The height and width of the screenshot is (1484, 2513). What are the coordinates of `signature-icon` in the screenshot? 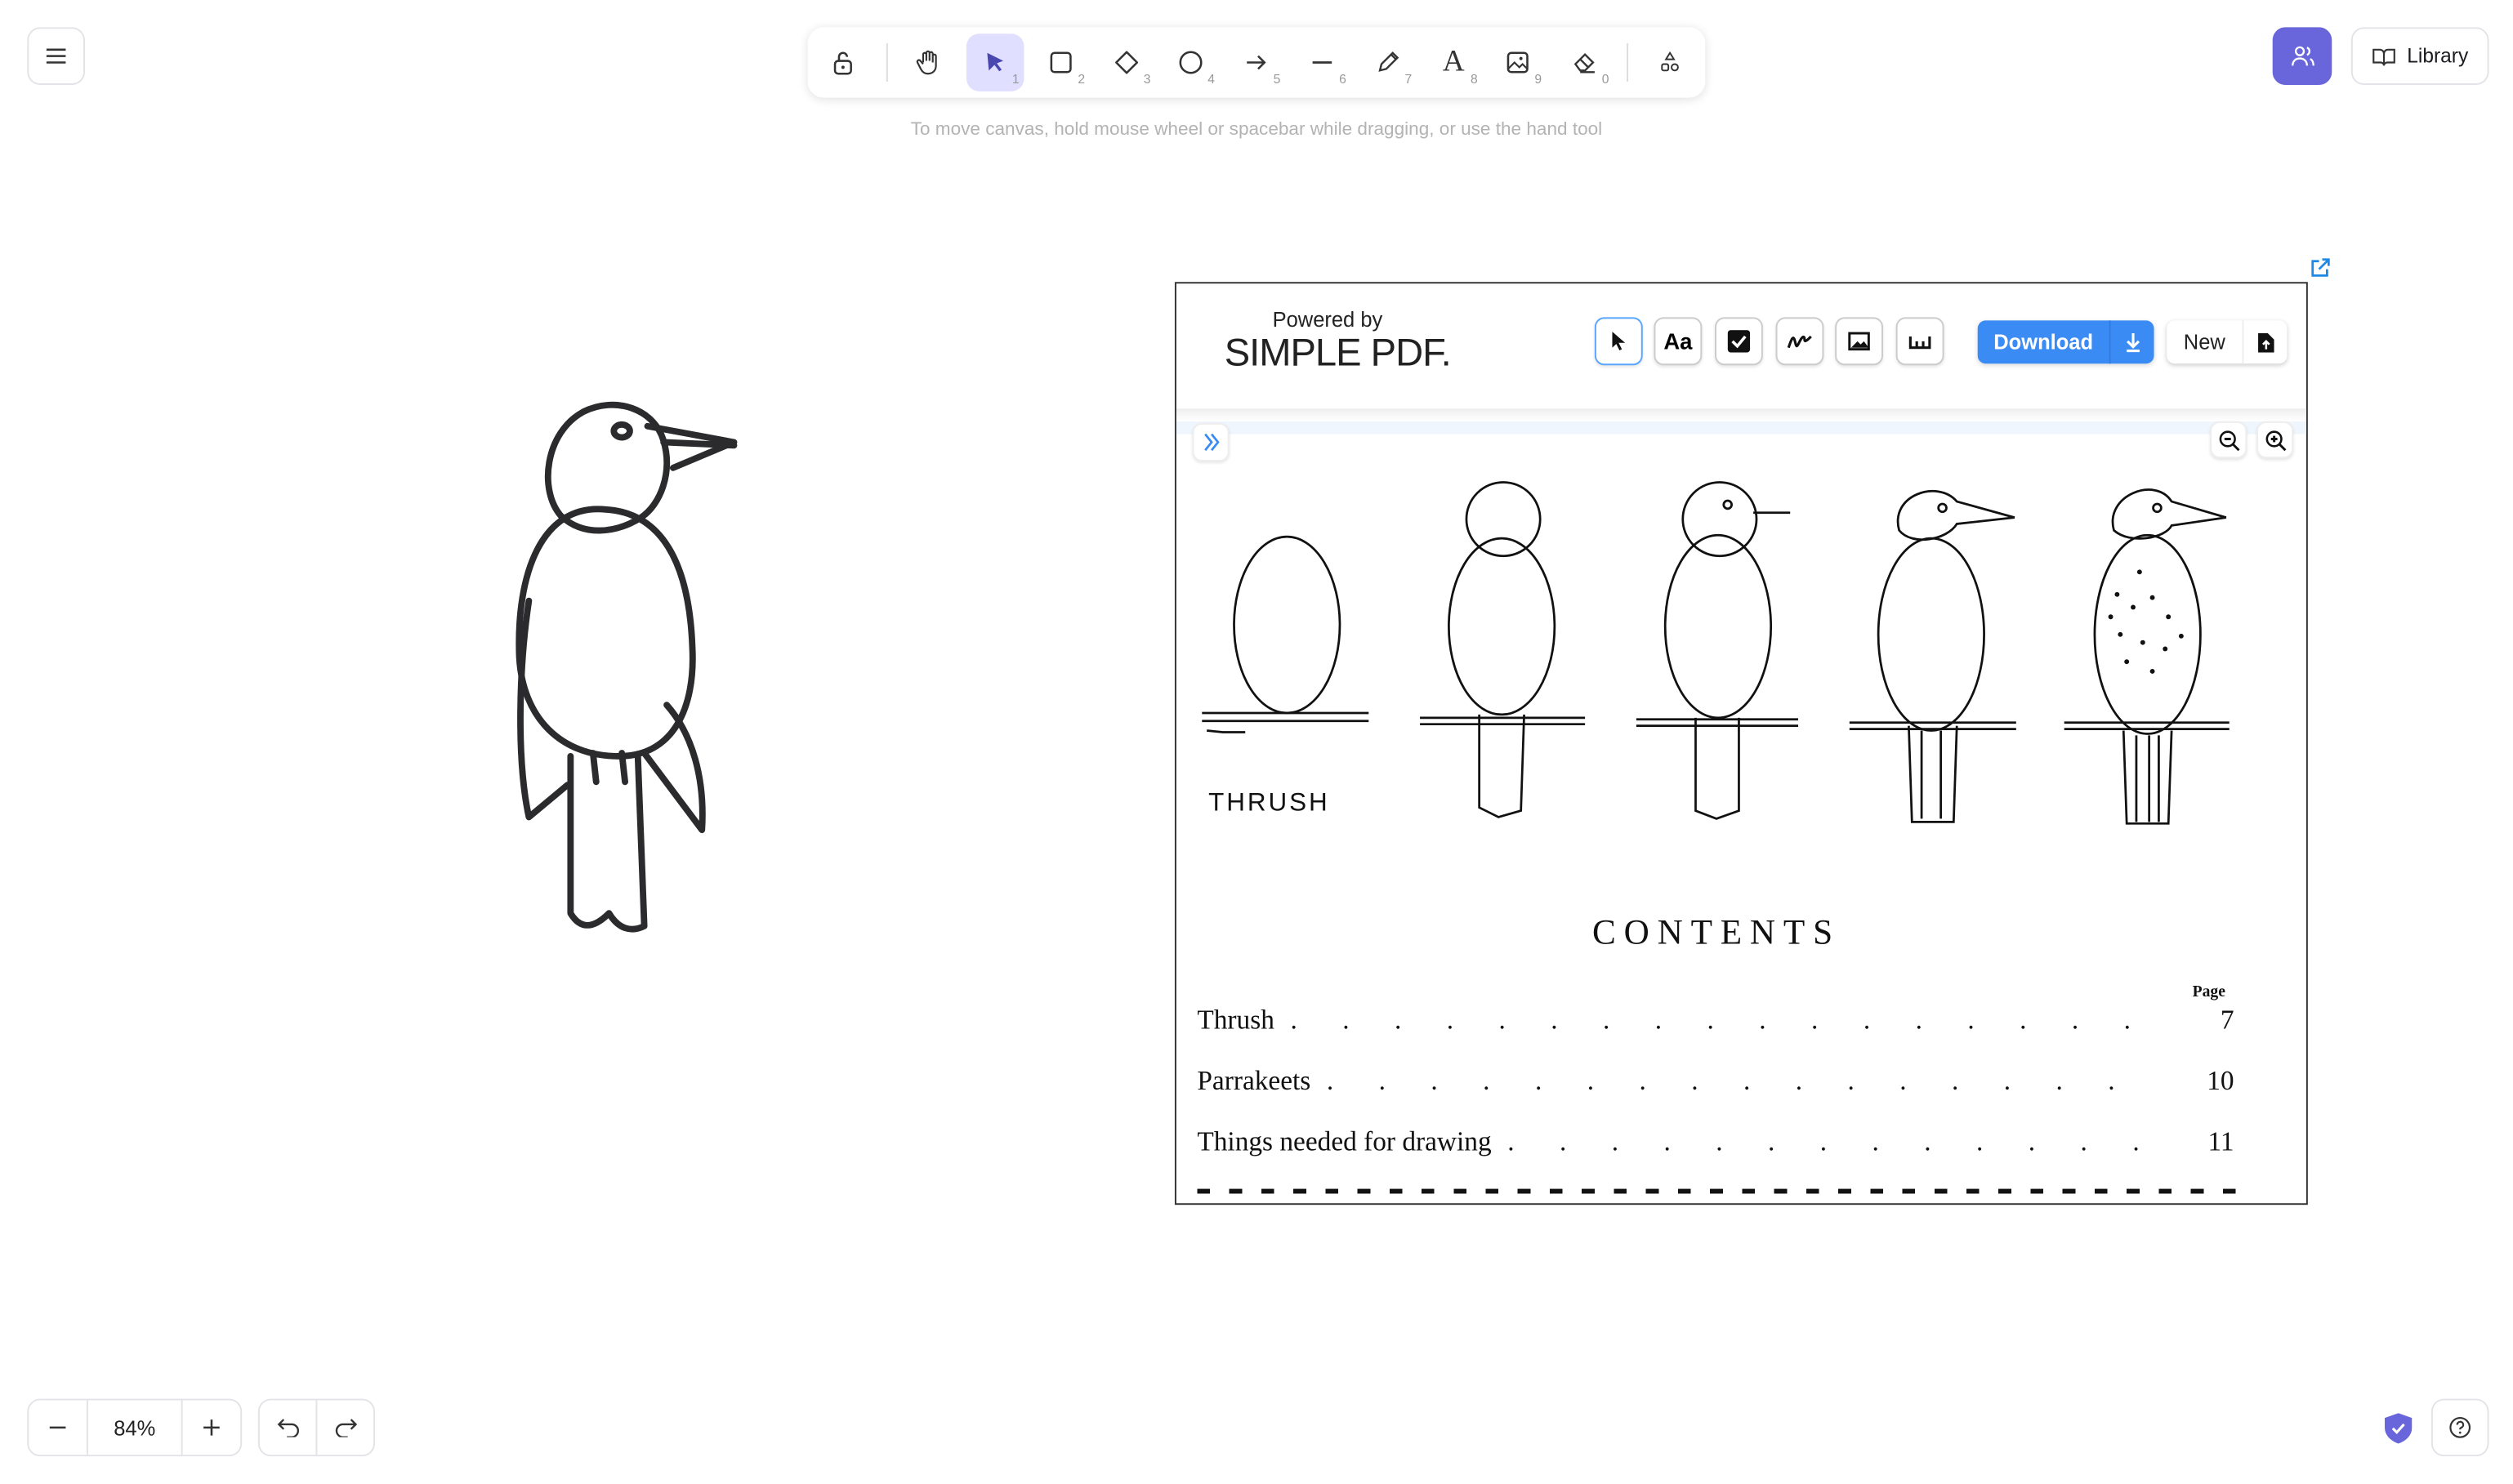 It's located at (1799, 342).